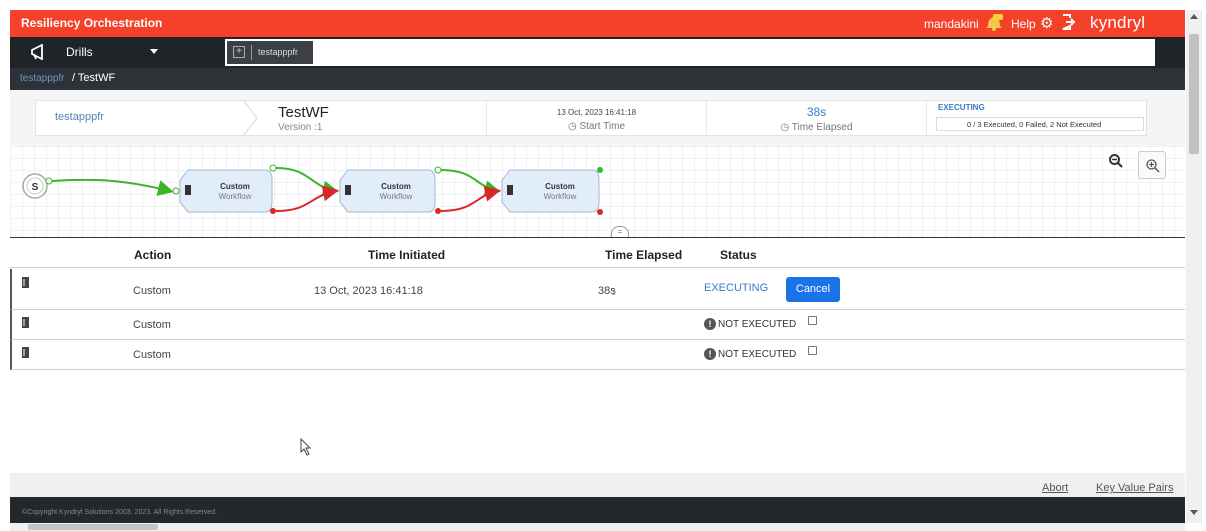  What do you see at coordinates (597, 527) in the screenshot?
I see `horizontal-scrollbar` at bounding box center [597, 527].